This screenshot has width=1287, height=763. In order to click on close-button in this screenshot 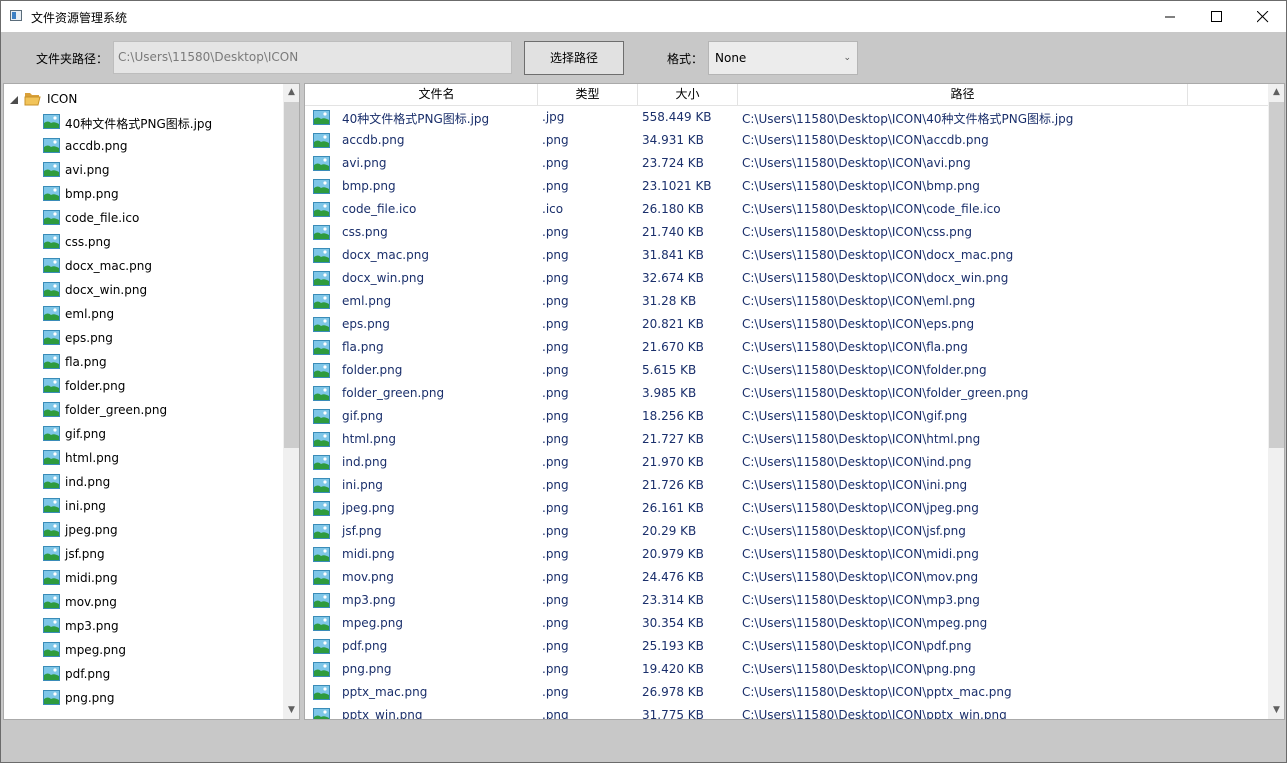, I will do `click(1263, 16)`.